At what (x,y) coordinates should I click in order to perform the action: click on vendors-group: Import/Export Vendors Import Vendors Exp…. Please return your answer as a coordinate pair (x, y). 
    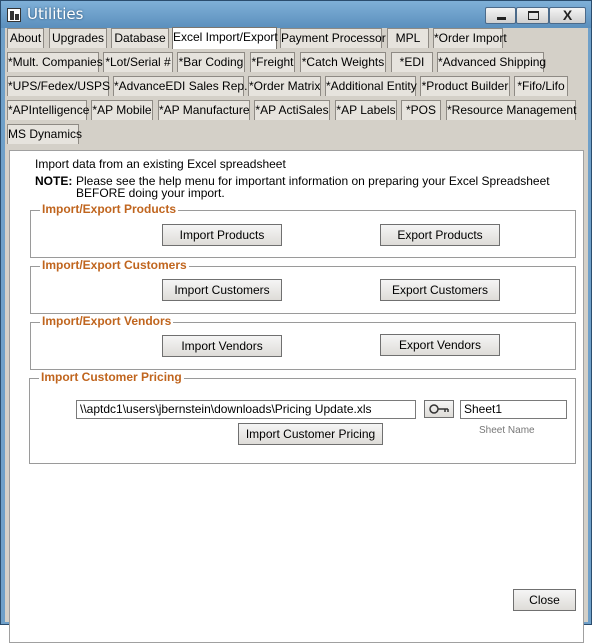
    Looking at the image, I should click on (303, 342).